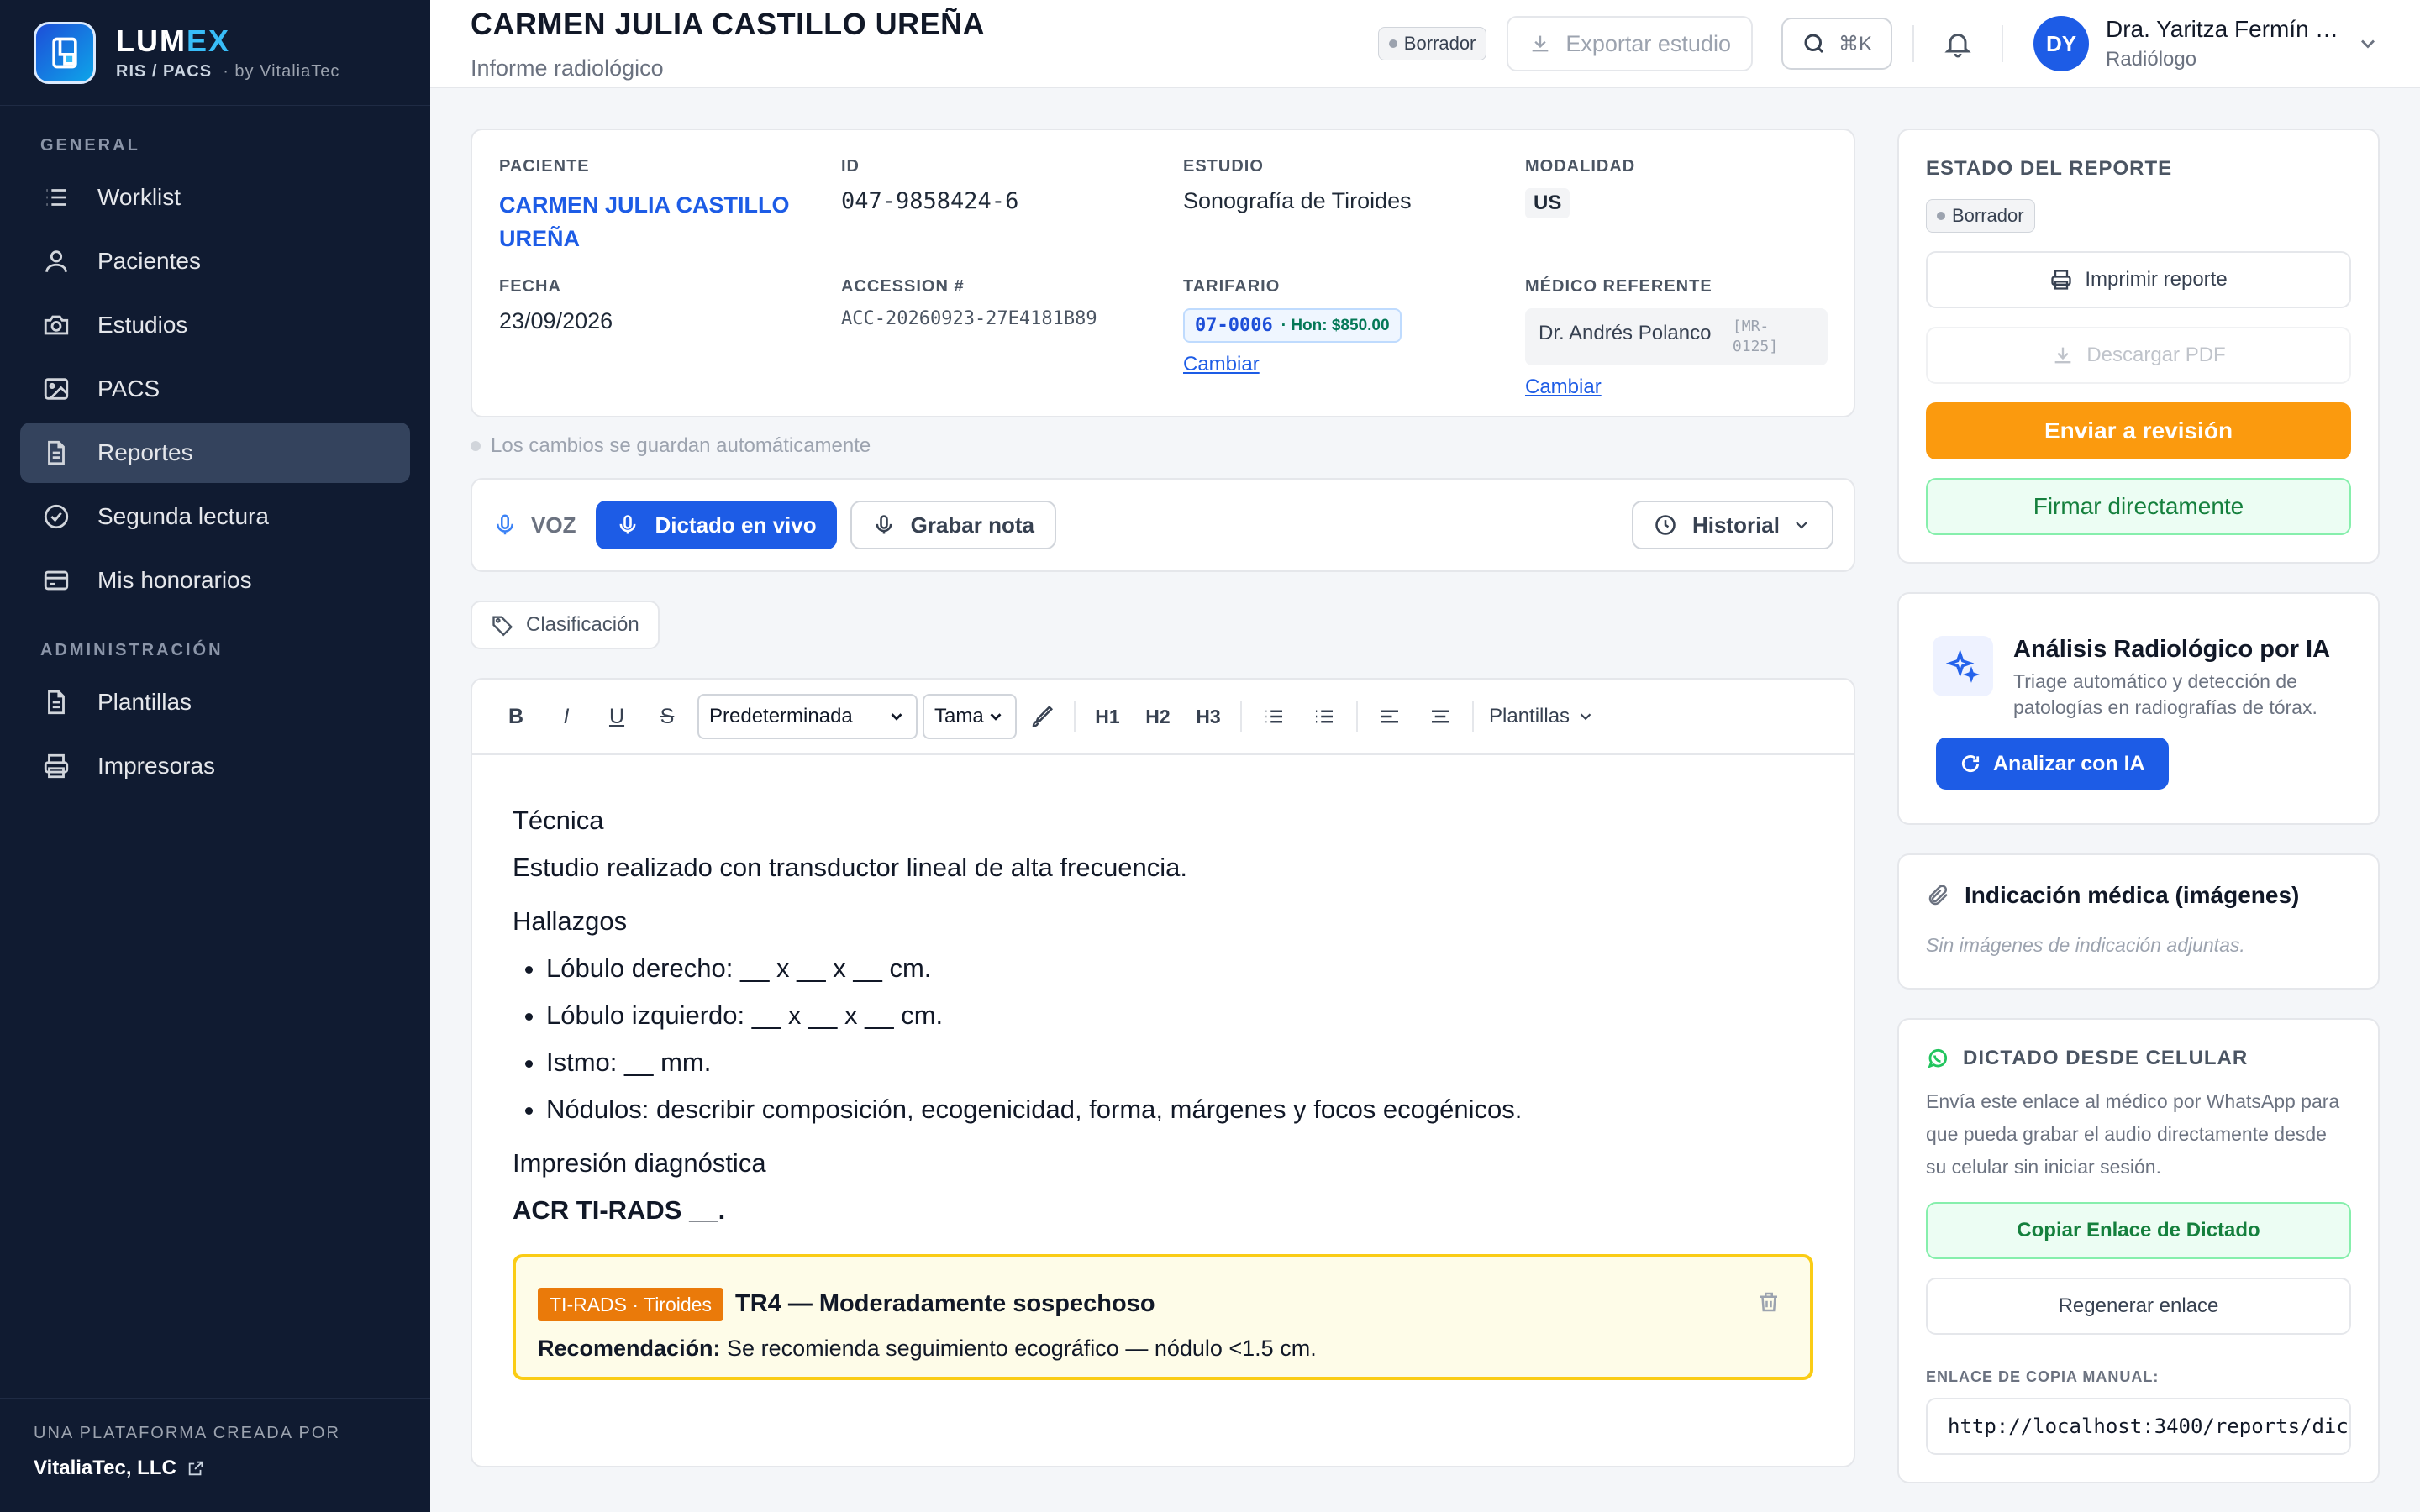  What do you see at coordinates (1390, 716) in the screenshot?
I see `align-left-button` at bounding box center [1390, 716].